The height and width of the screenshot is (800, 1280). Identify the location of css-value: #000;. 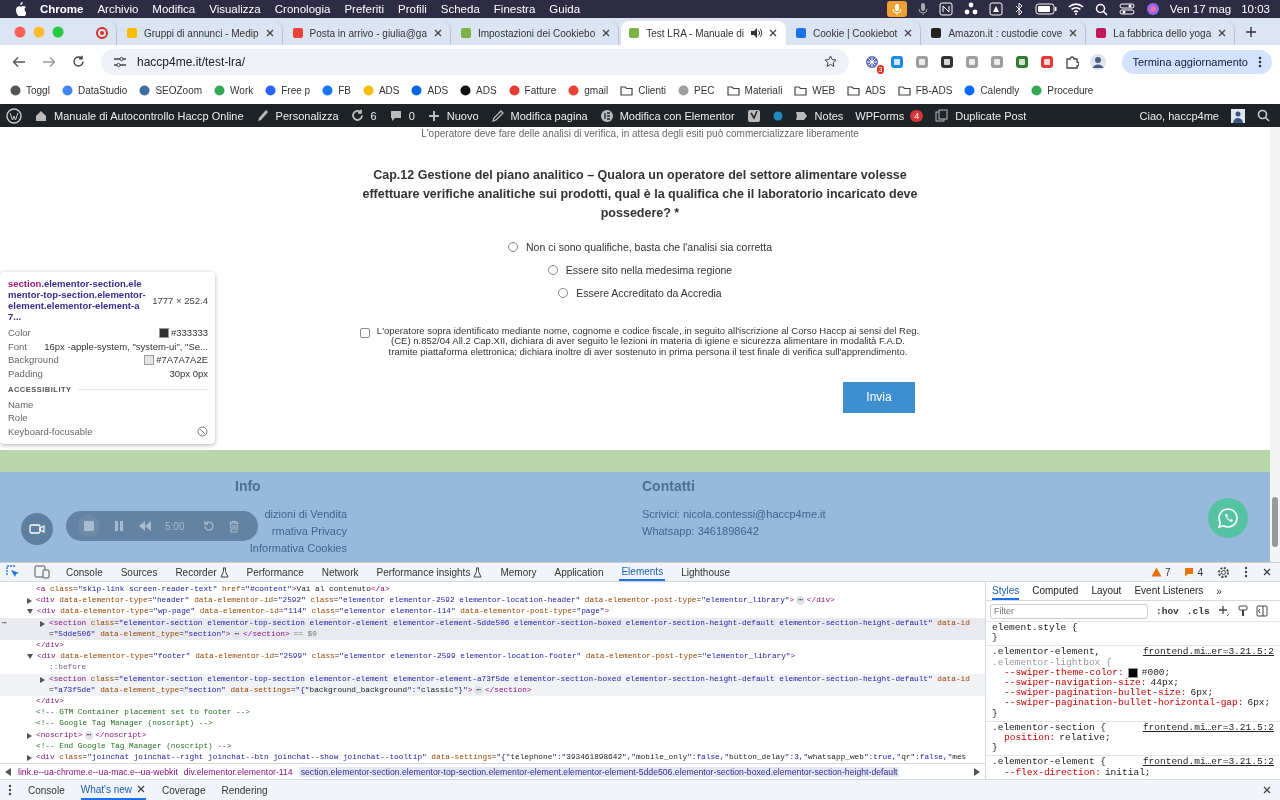
(1156, 672).